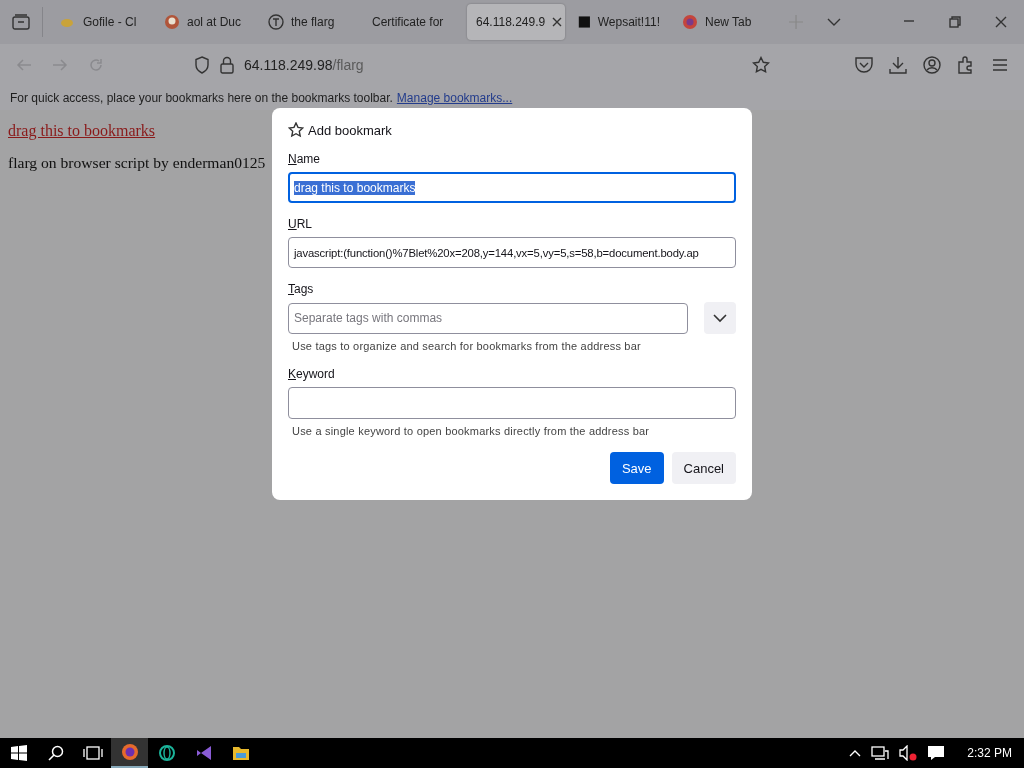  What do you see at coordinates (166, 753) in the screenshot?
I see `ring-icon` at bounding box center [166, 753].